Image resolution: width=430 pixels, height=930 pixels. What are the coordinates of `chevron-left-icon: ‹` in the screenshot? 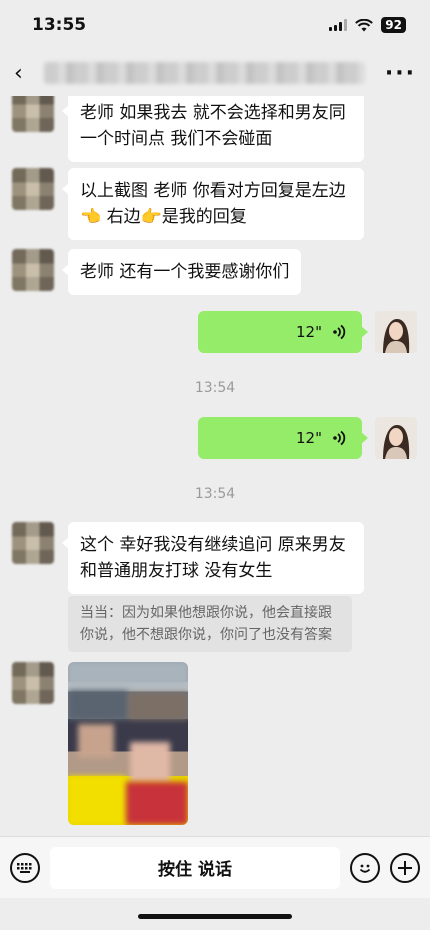 It's located at (18, 73).